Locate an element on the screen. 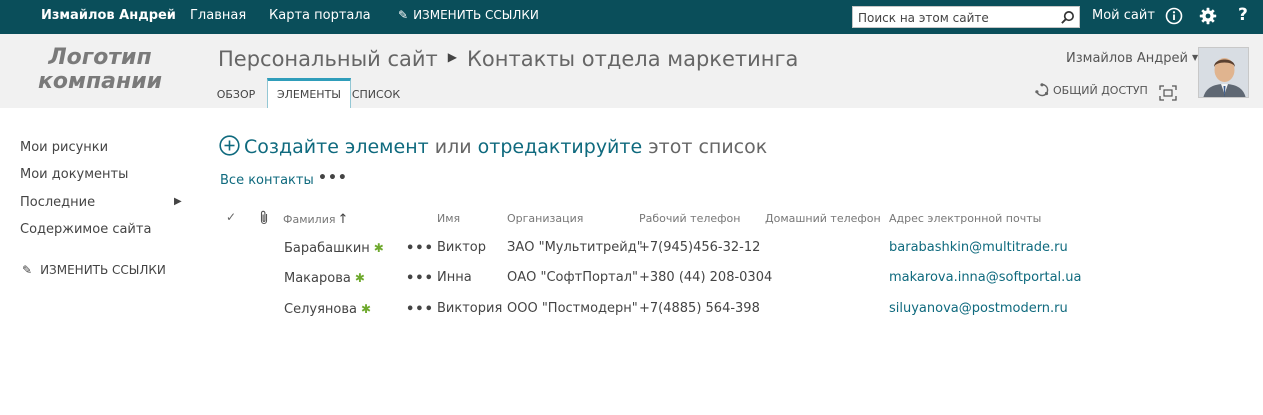 This screenshot has height=415, width=1263. col-header-last-name-label: Фамилия is located at coordinates (309, 219).